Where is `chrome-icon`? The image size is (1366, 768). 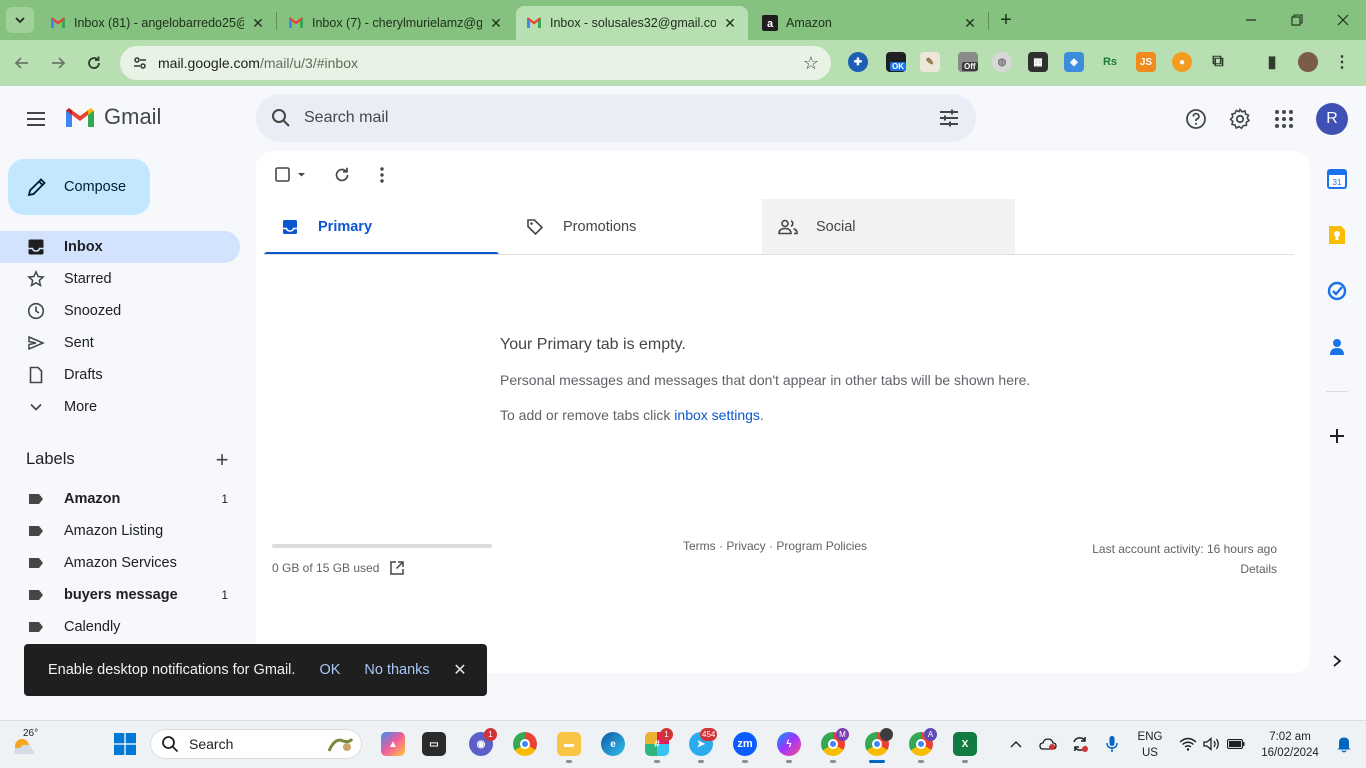 chrome-icon is located at coordinates (525, 744).